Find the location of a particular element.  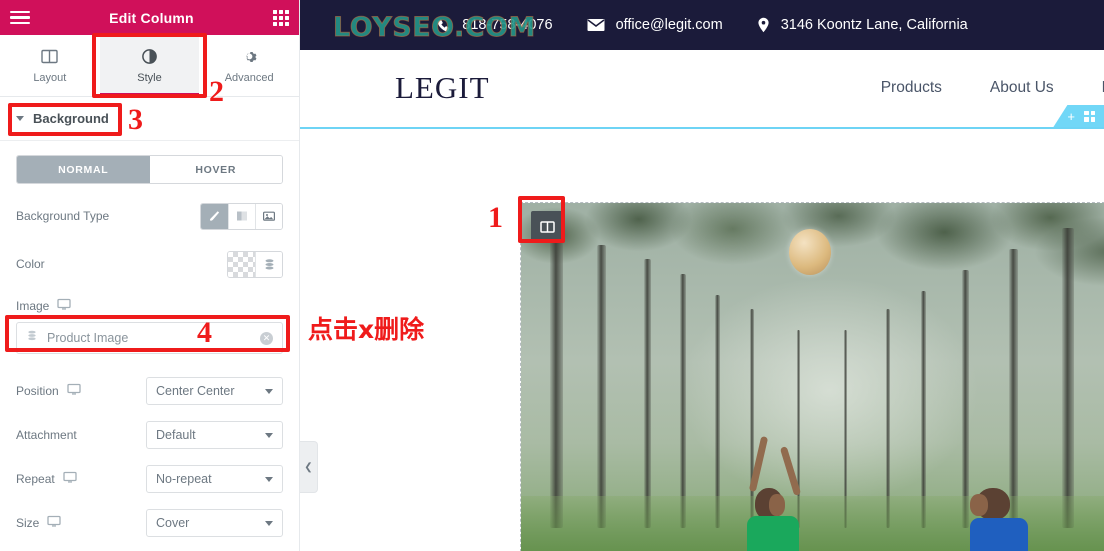

background-section-header: Background is located at coordinates (149, 119).